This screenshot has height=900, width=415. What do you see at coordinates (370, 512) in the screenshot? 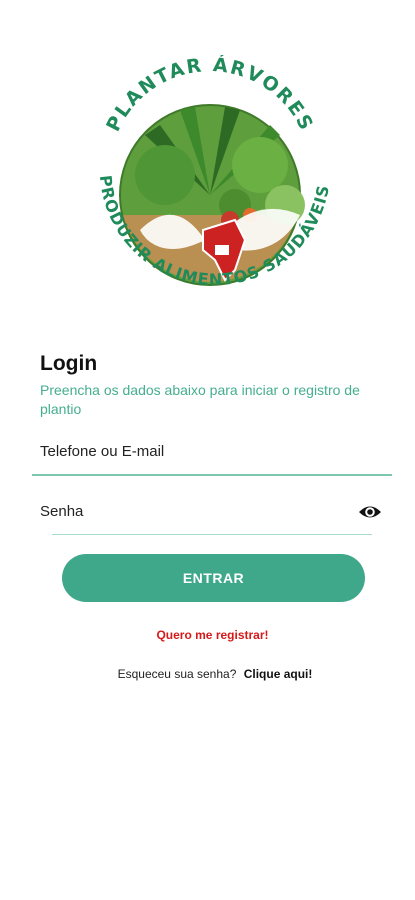
I see `eye-icon` at bounding box center [370, 512].